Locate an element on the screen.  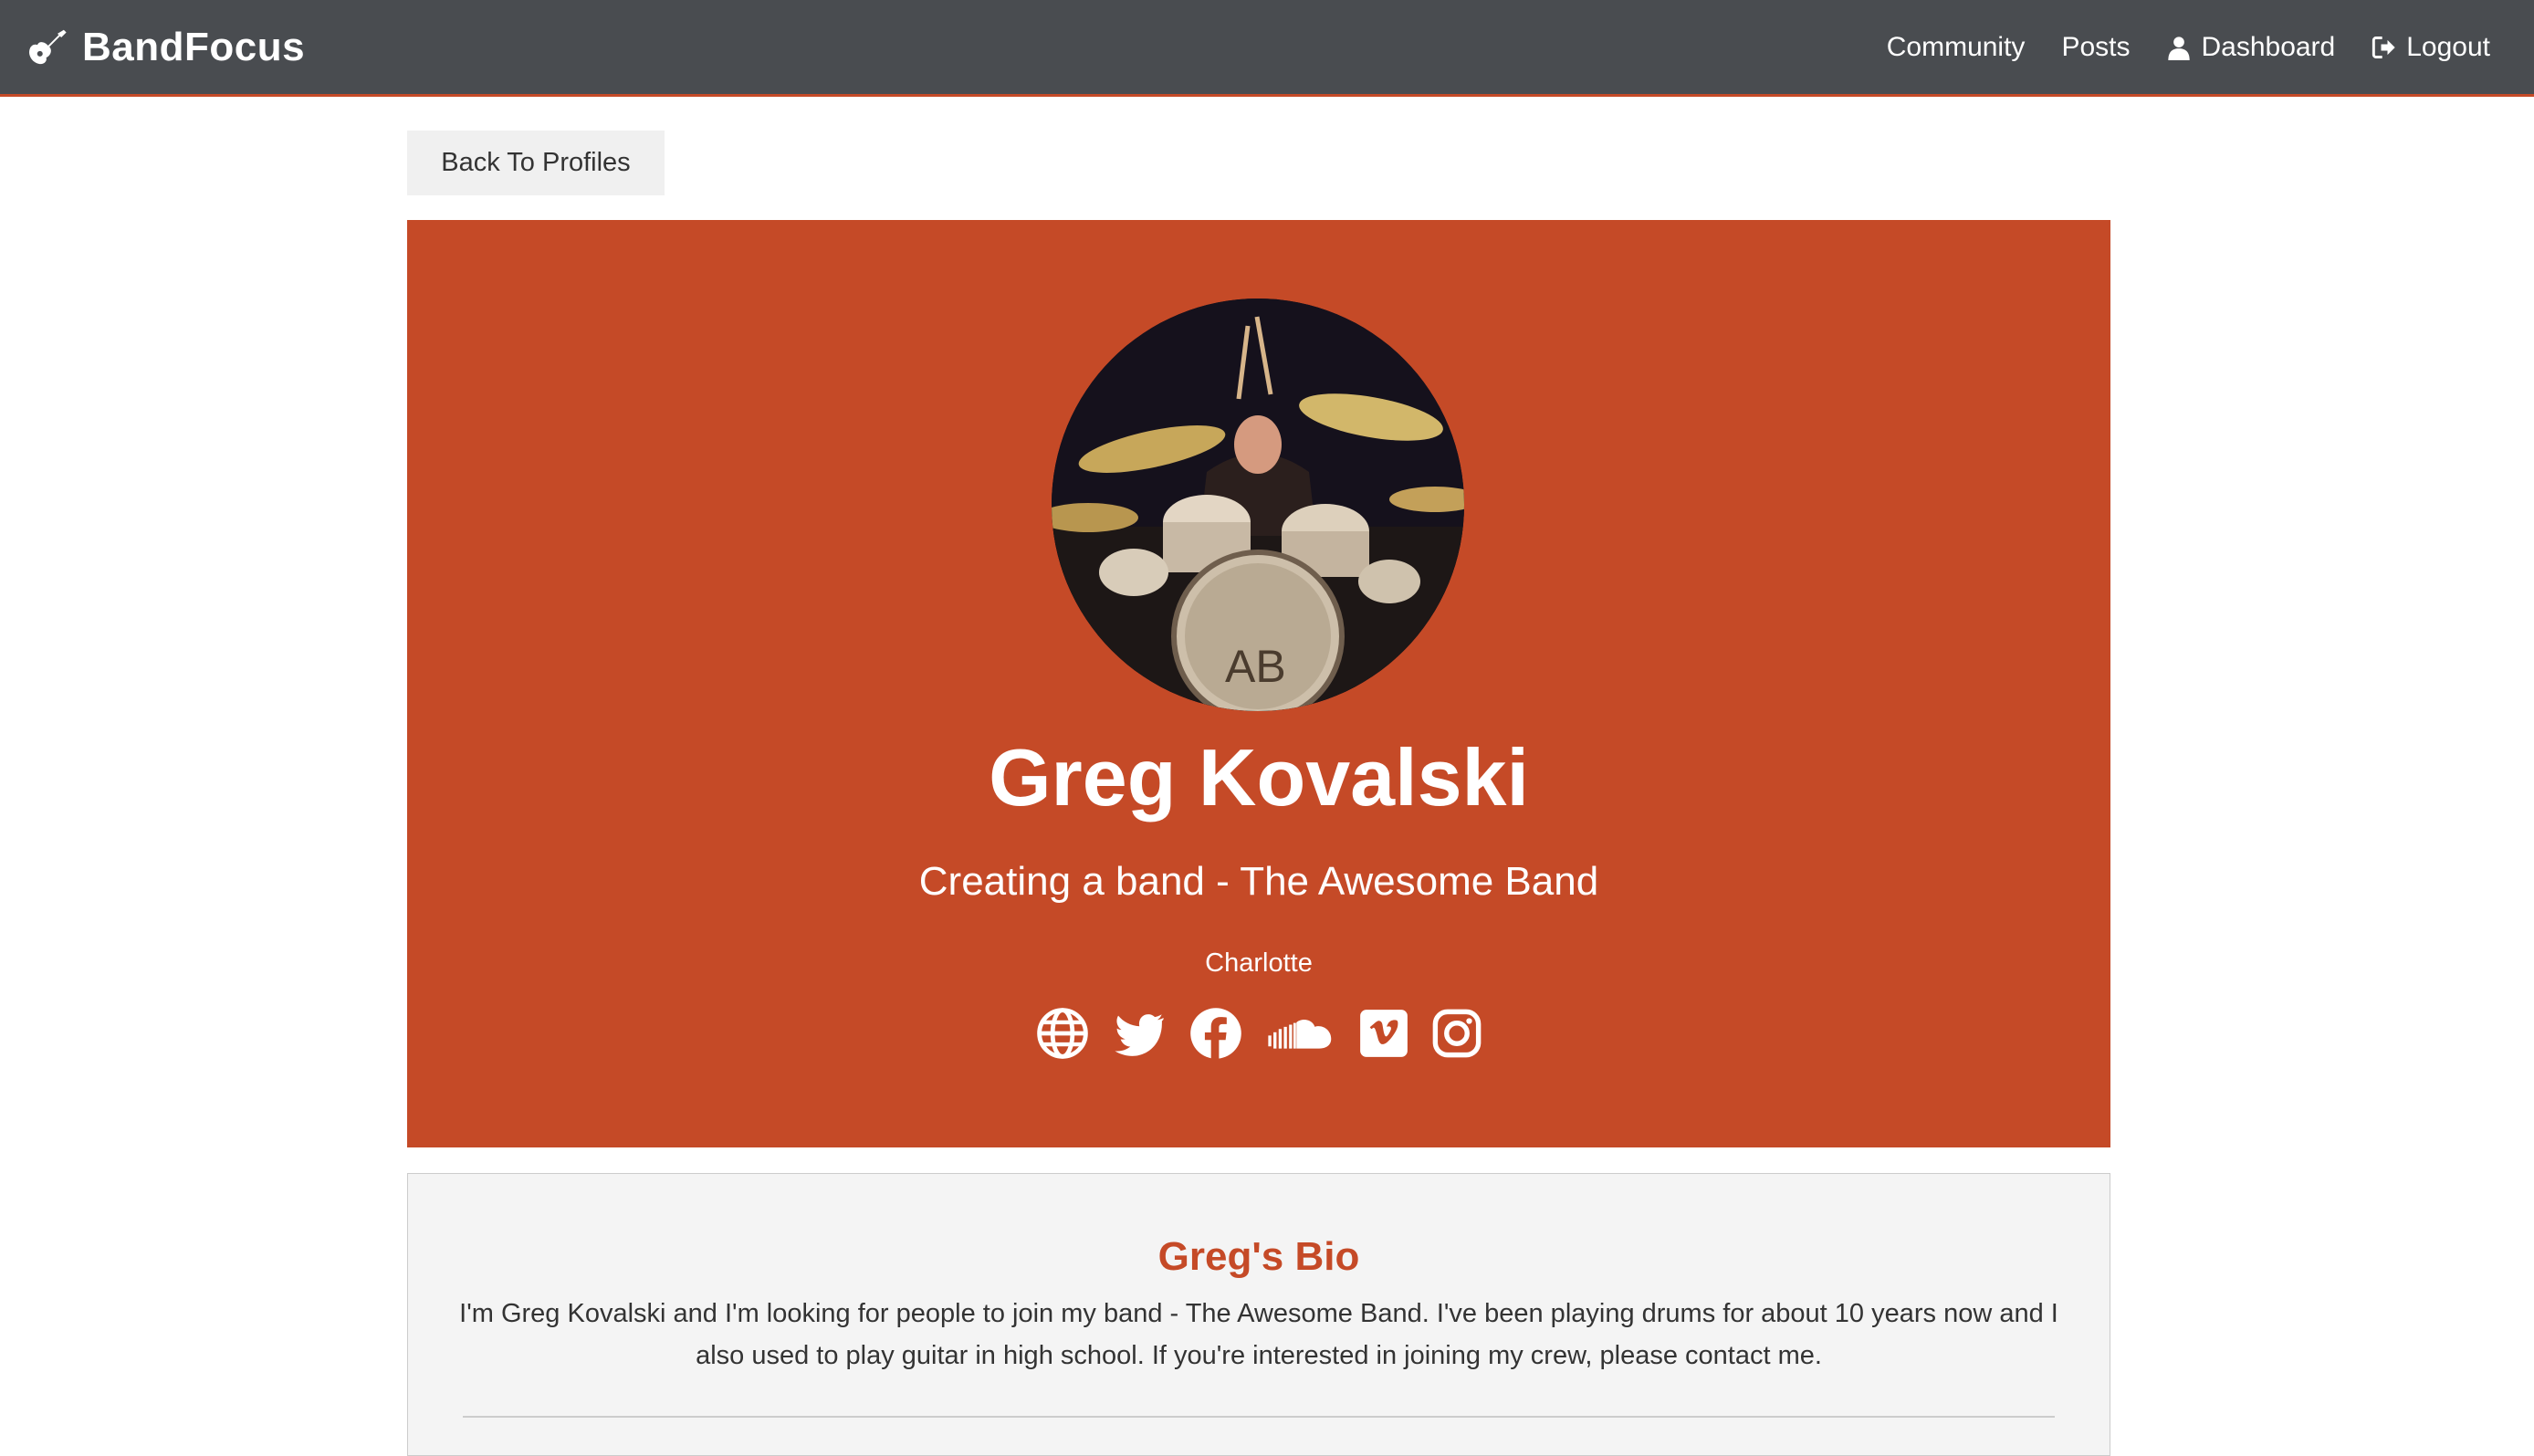
nav-links: Community Posts Dashboard Logout is located at coordinates (2188, 48).